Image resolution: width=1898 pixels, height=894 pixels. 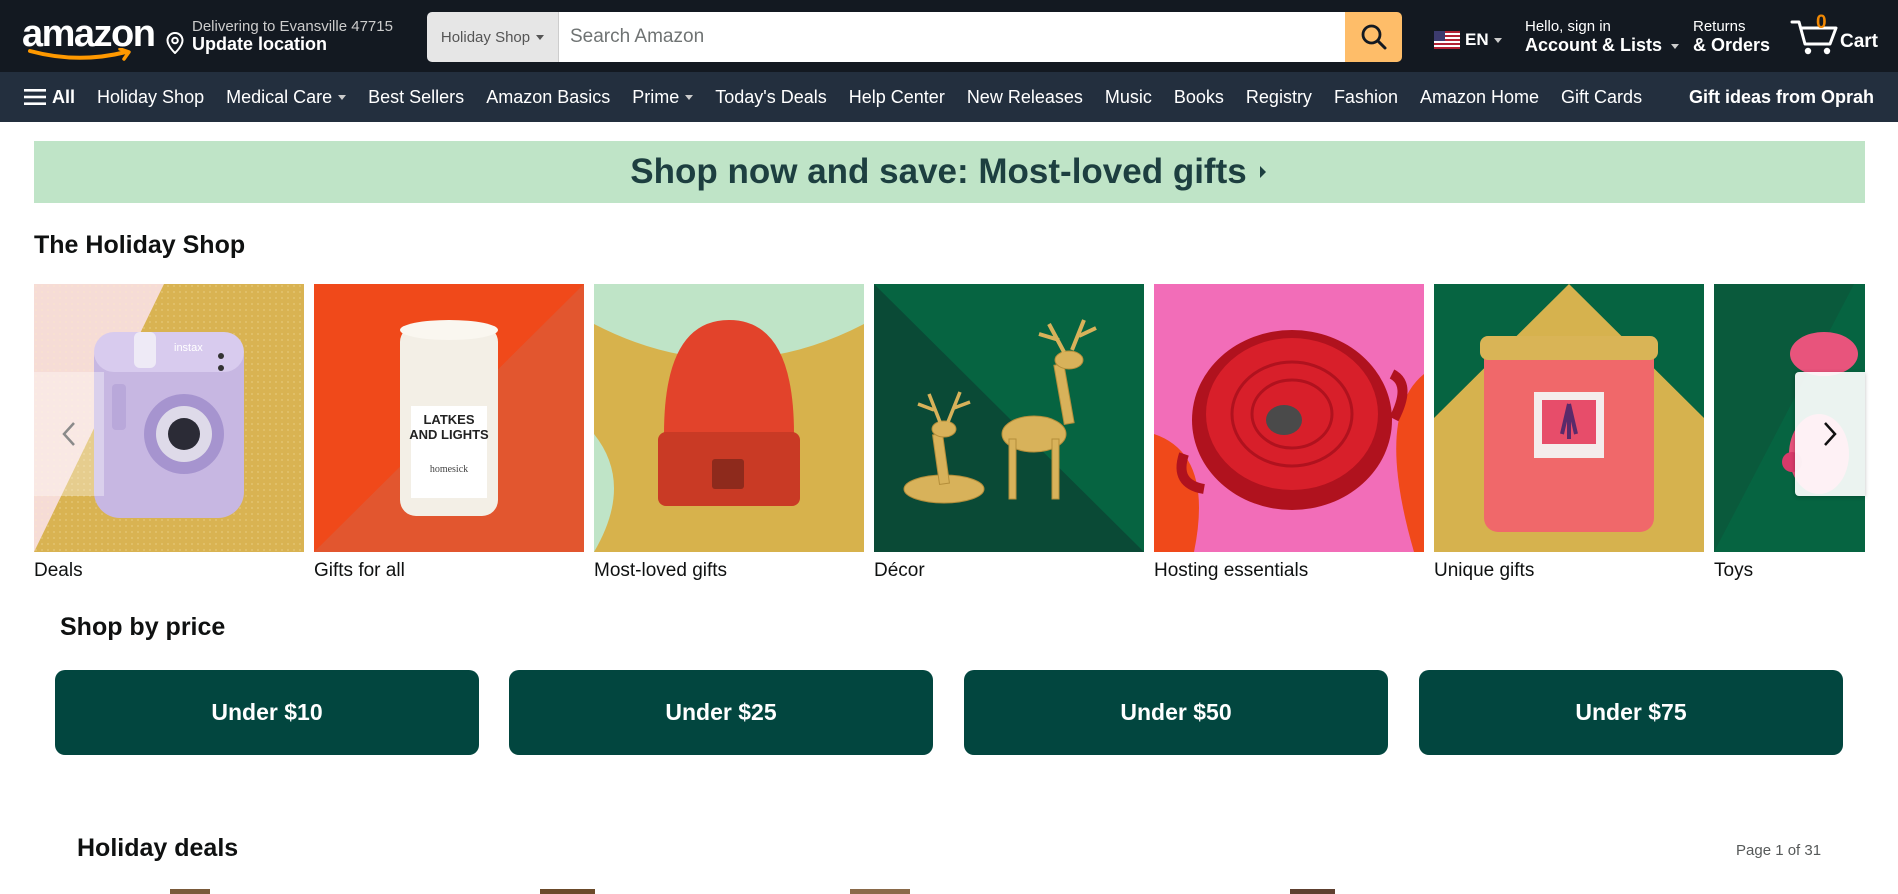 I want to click on search-bar: Holiday Shop, so click(x=914, y=37).